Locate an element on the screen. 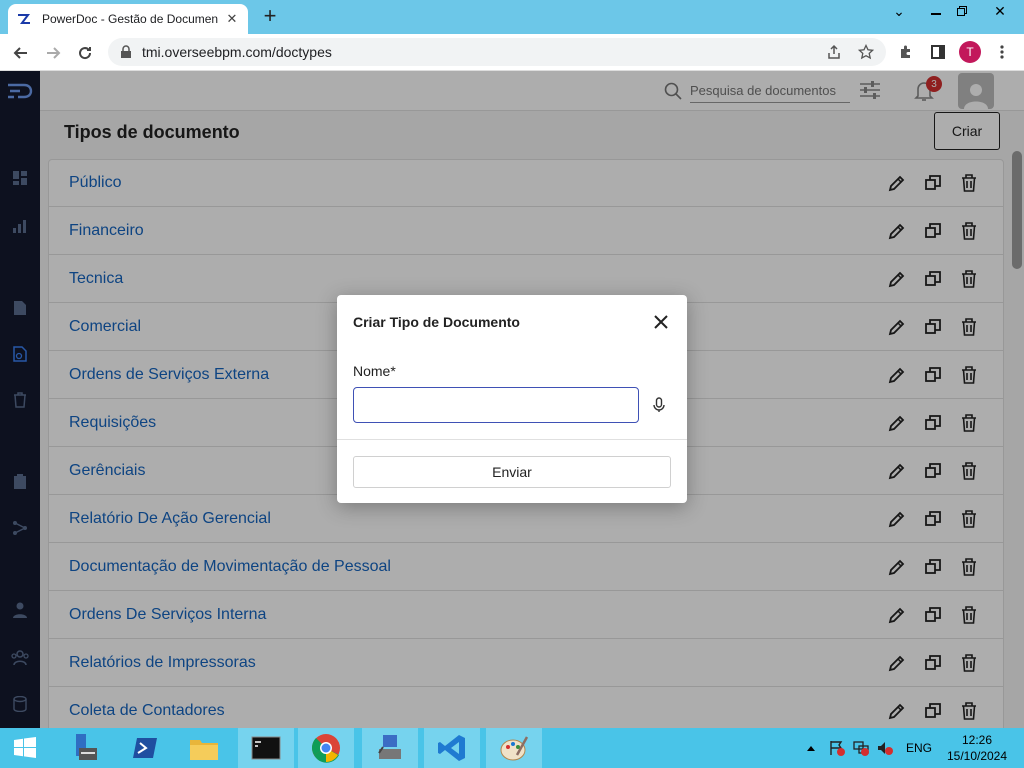 This screenshot has height=768, width=1024. close-window-button: ✕ is located at coordinates (1000, 11).